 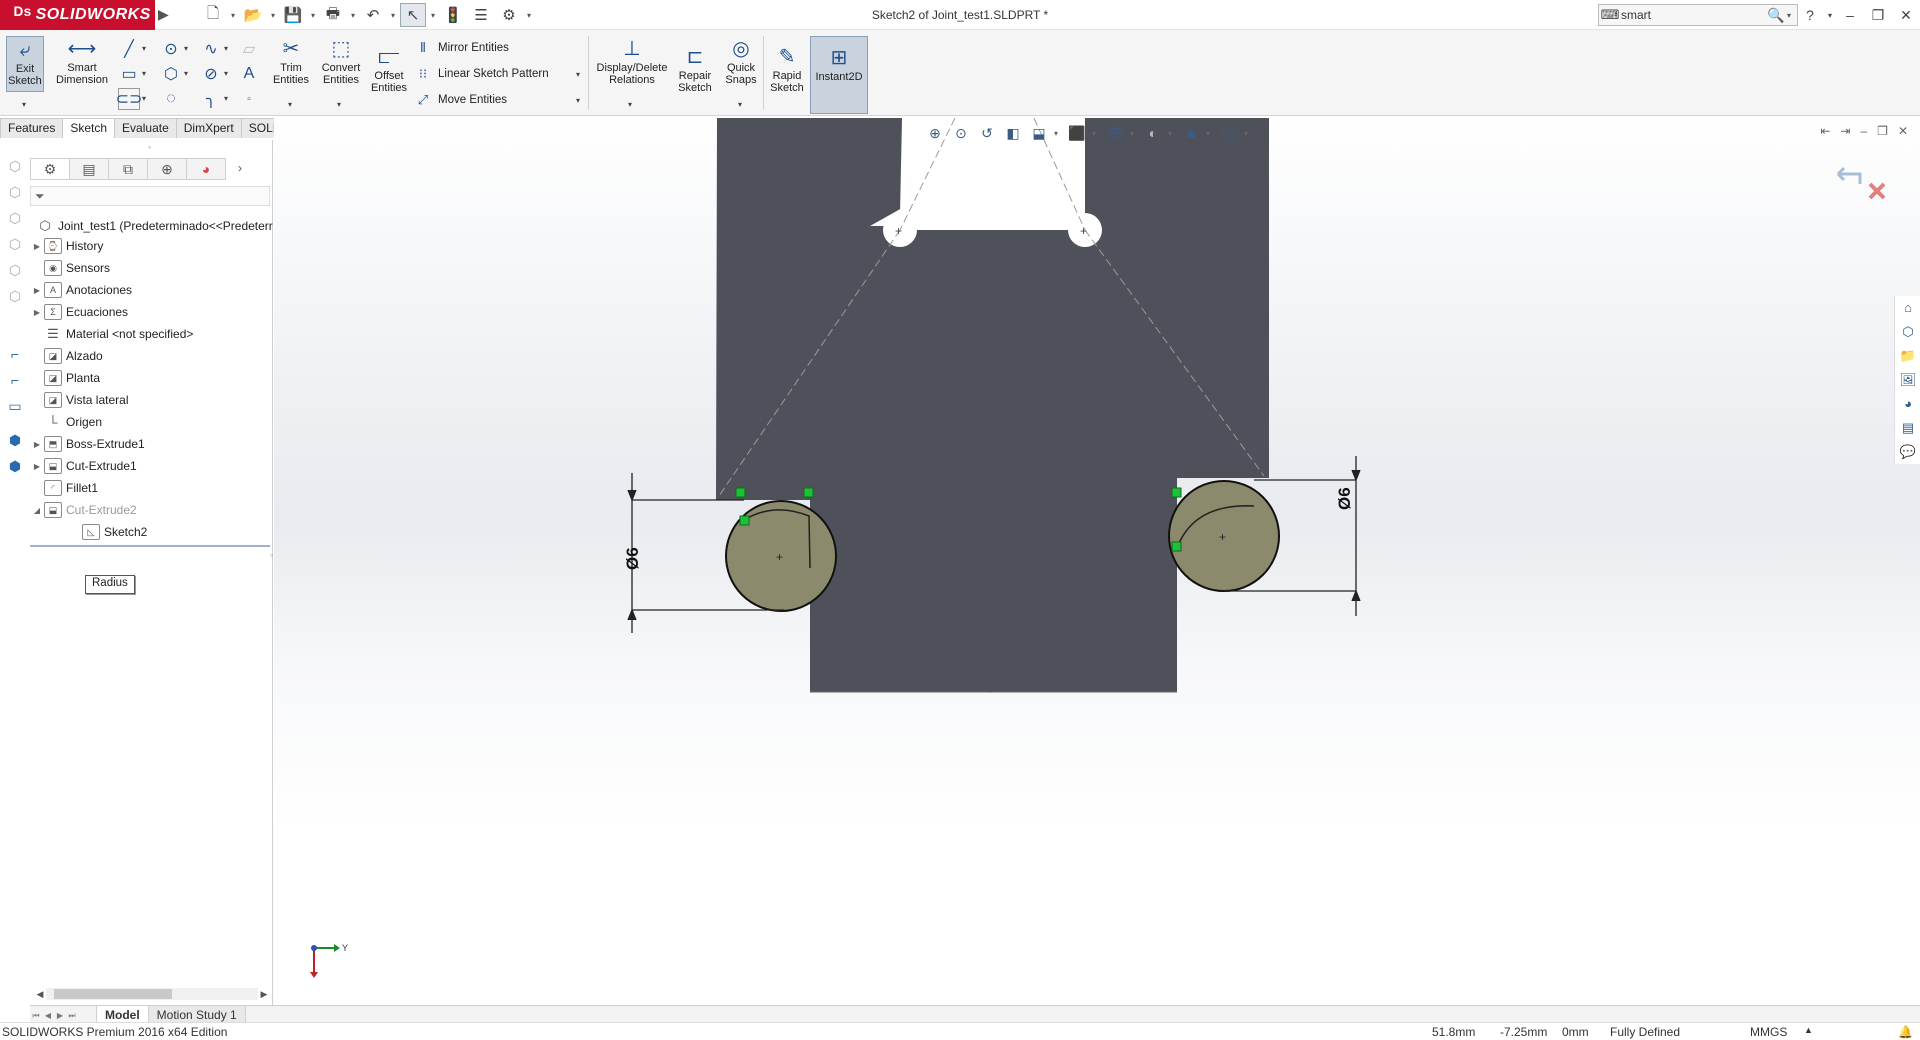 What do you see at coordinates (632, 558) in the screenshot?
I see `dimension-left-text: Ø6` at bounding box center [632, 558].